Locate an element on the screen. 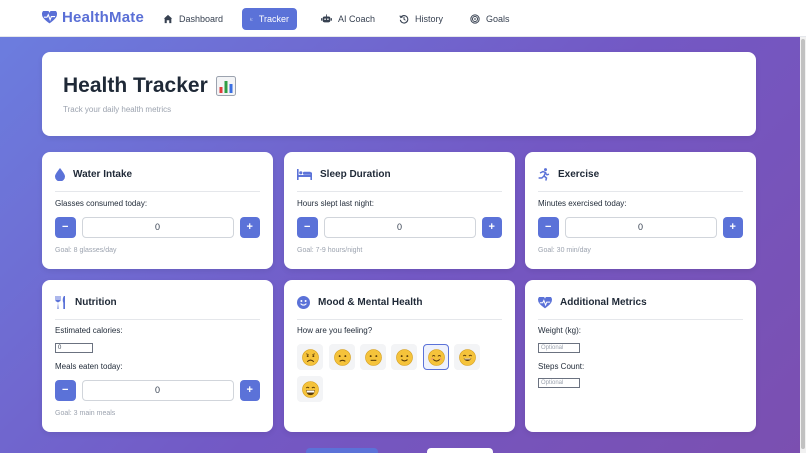 The width and height of the screenshot is (806, 453). mood-card-title: Mood & Mental Health is located at coordinates (370, 302).